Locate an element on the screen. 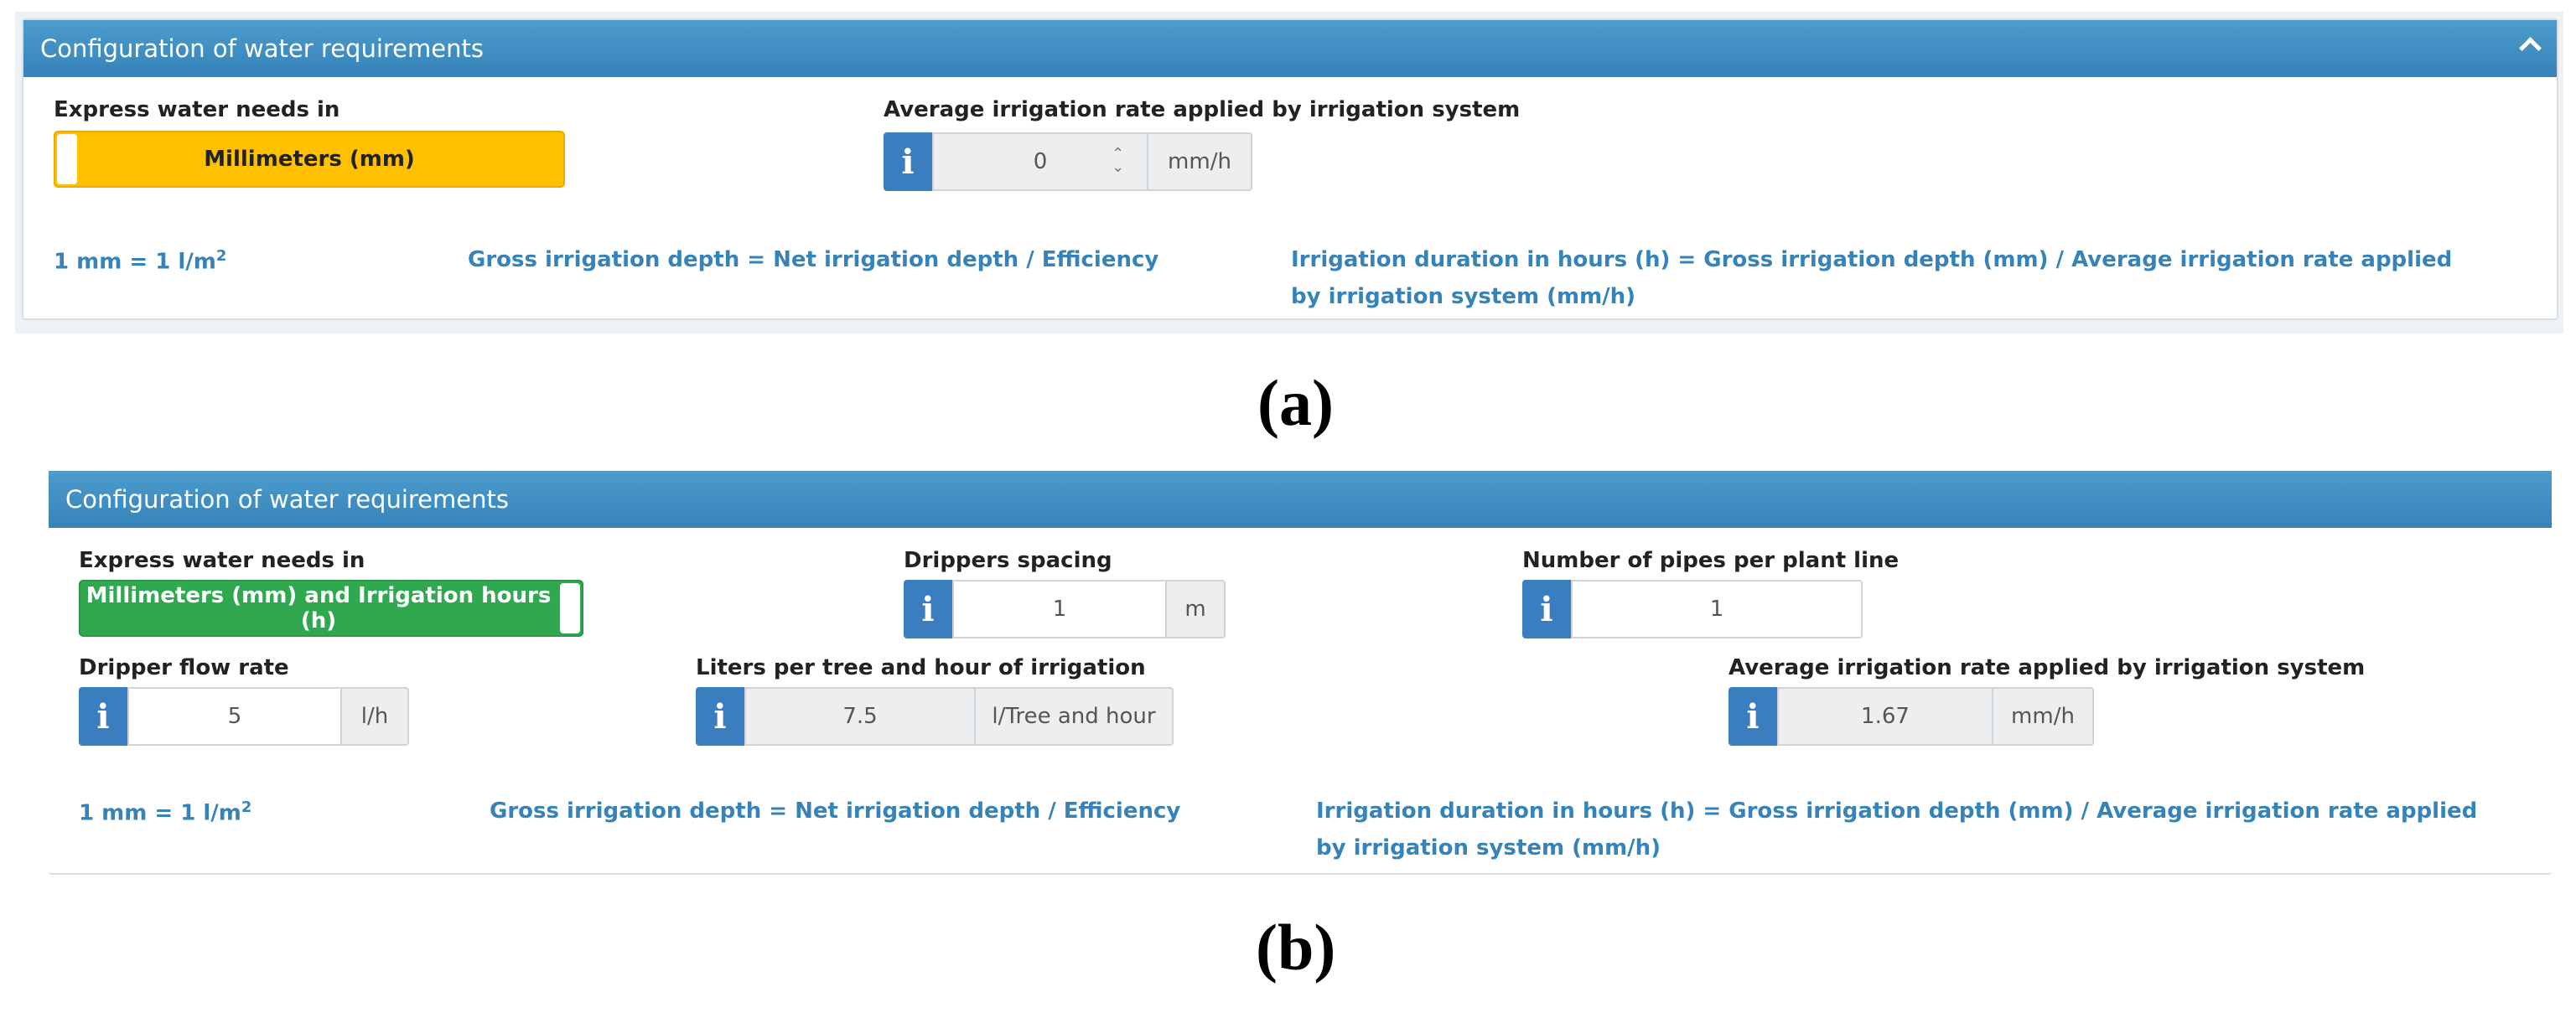 This screenshot has width=2576, height=1013. toggle-label: Millimeters (mm) is located at coordinates (309, 160).